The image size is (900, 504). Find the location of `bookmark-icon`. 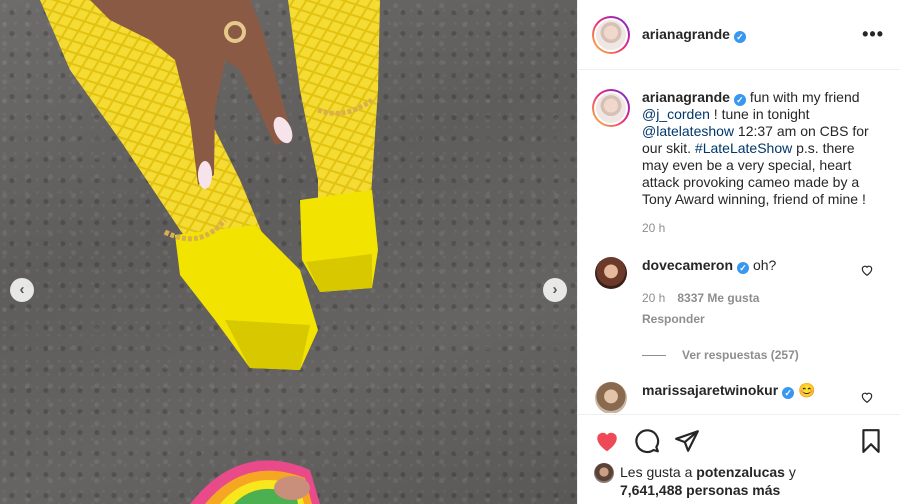

bookmark-icon is located at coordinates (871, 441).